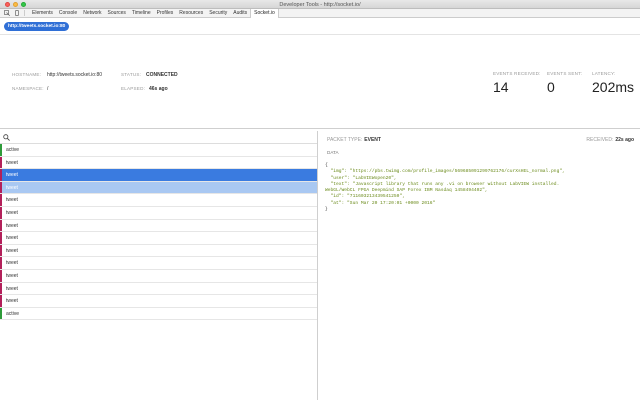 This screenshot has width=640, height=400. What do you see at coordinates (133, 88) in the screenshot?
I see `elapsed-label: ELAPSED:` at bounding box center [133, 88].